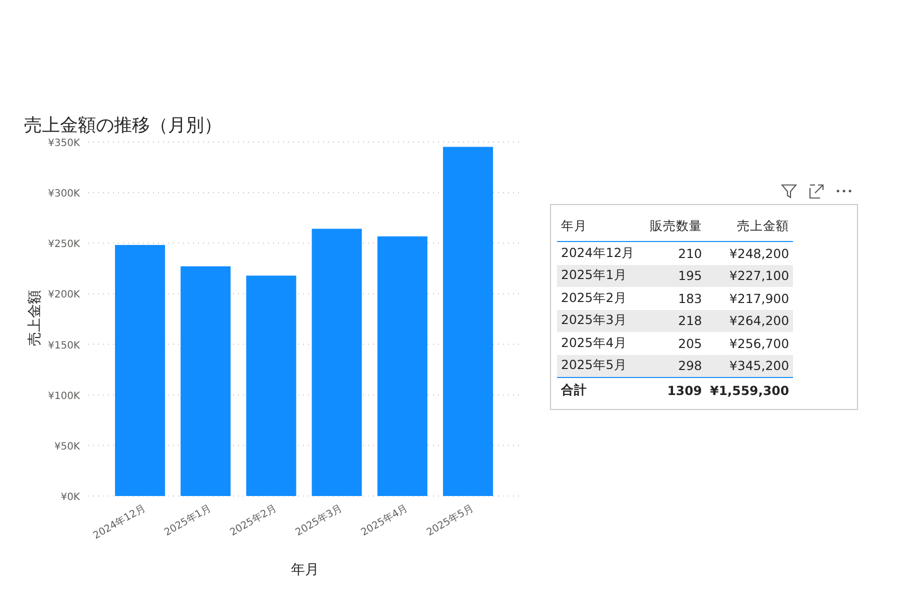 This screenshot has width=911, height=606. What do you see at coordinates (750, 366) in the screenshot?
I see `table-cell: ¥345,200` at bounding box center [750, 366].